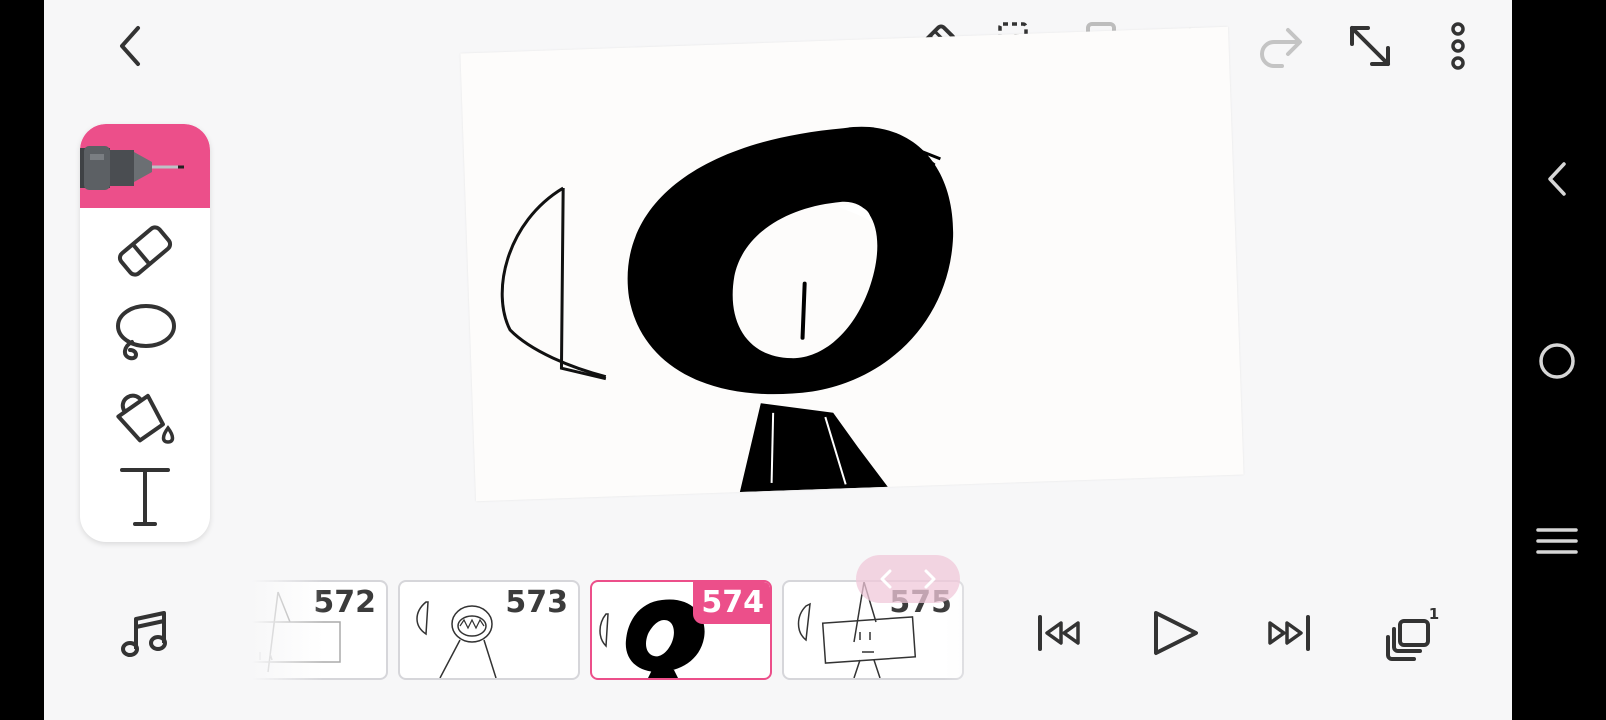 This screenshot has width=1606, height=720. What do you see at coordinates (727, 309) in the screenshot?
I see `canvas-drawing` at bounding box center [727, 309].